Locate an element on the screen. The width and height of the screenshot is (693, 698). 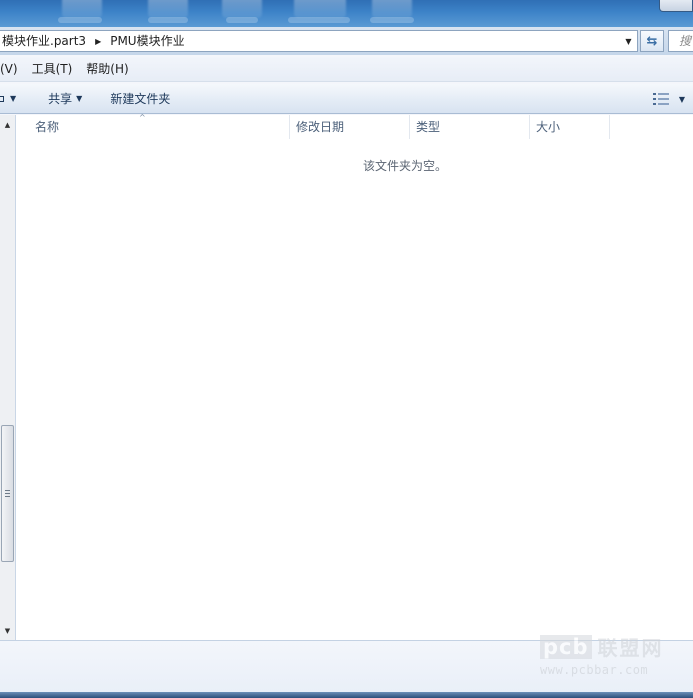
sort-ascending-icon: ^ is located at coordinates (142, 117).